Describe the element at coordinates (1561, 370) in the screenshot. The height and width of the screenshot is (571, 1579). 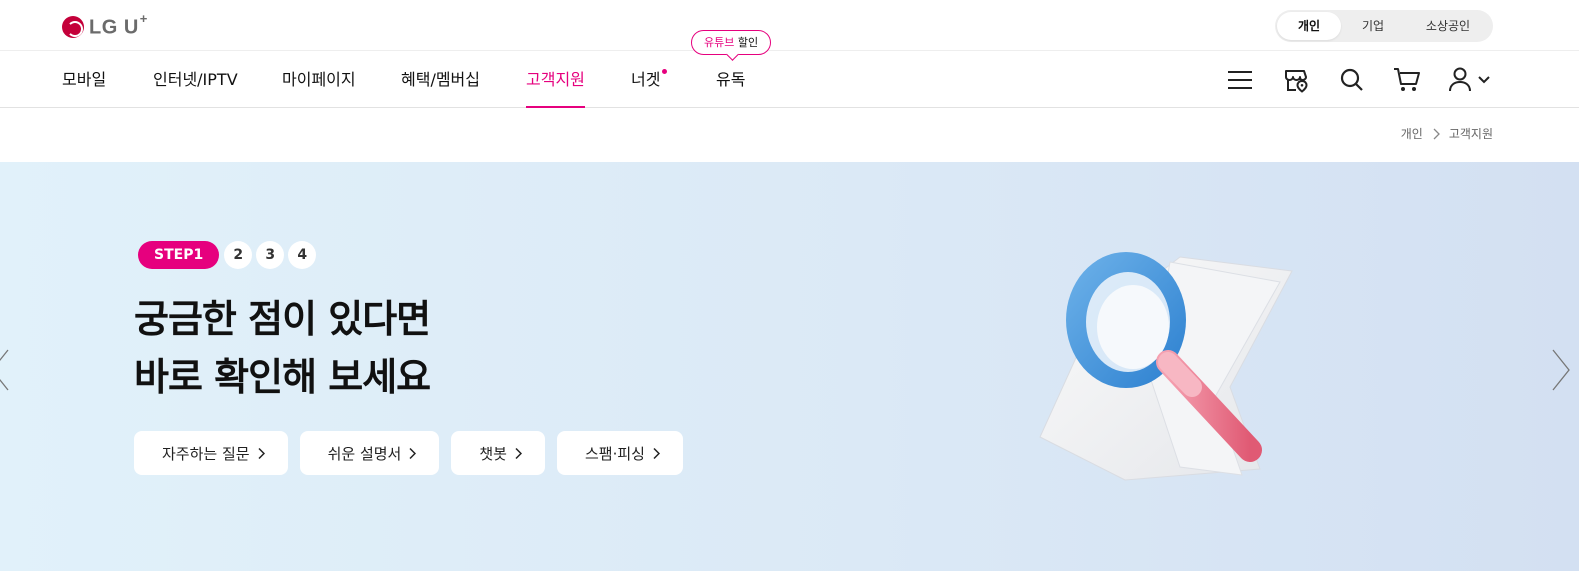
I see `carousel-next-arrow` at that location.